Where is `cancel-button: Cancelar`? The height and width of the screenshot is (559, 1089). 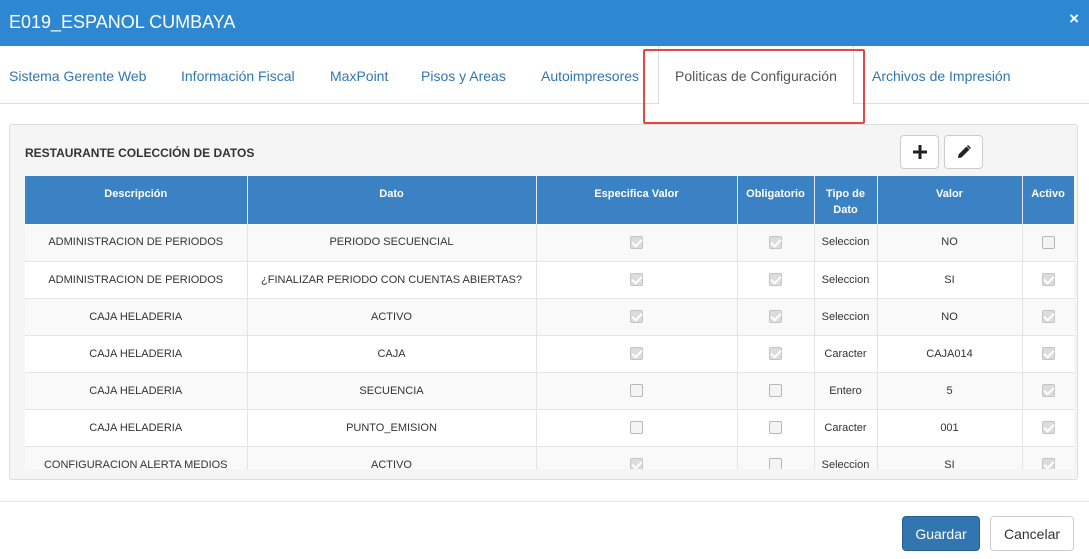 cancel-button: Cancelar is located at coordinates (1032, 533).